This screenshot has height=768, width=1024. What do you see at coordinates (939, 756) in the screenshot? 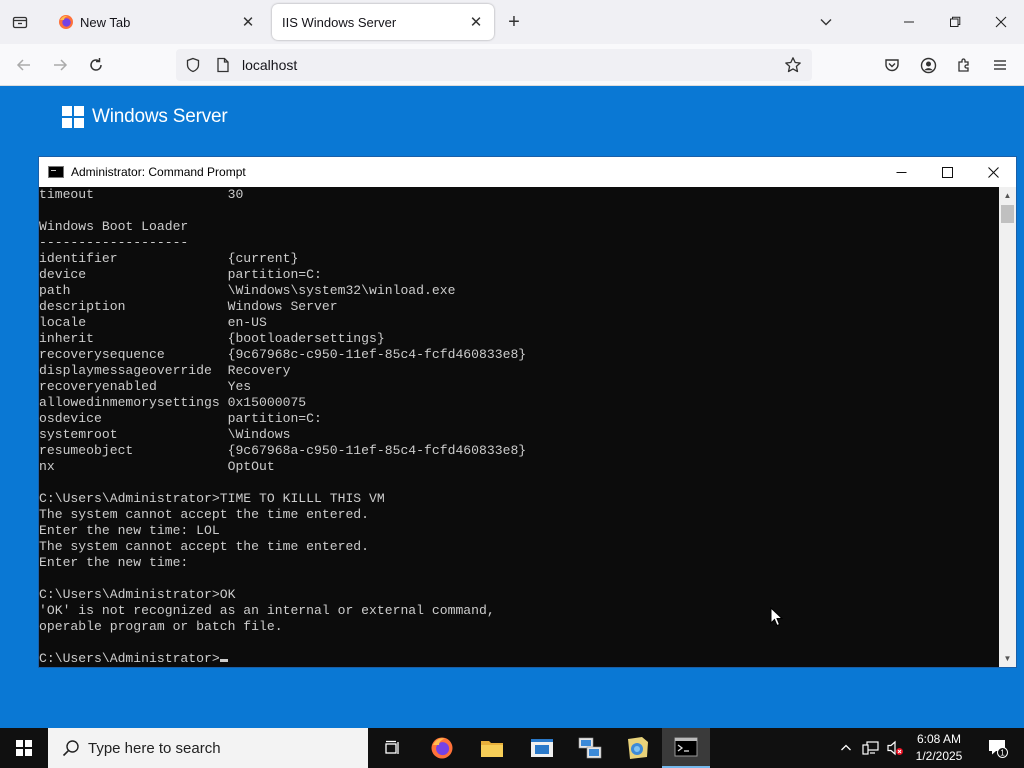
I see `clock-date: 1/2/2025` at bounding box center [939, 756].